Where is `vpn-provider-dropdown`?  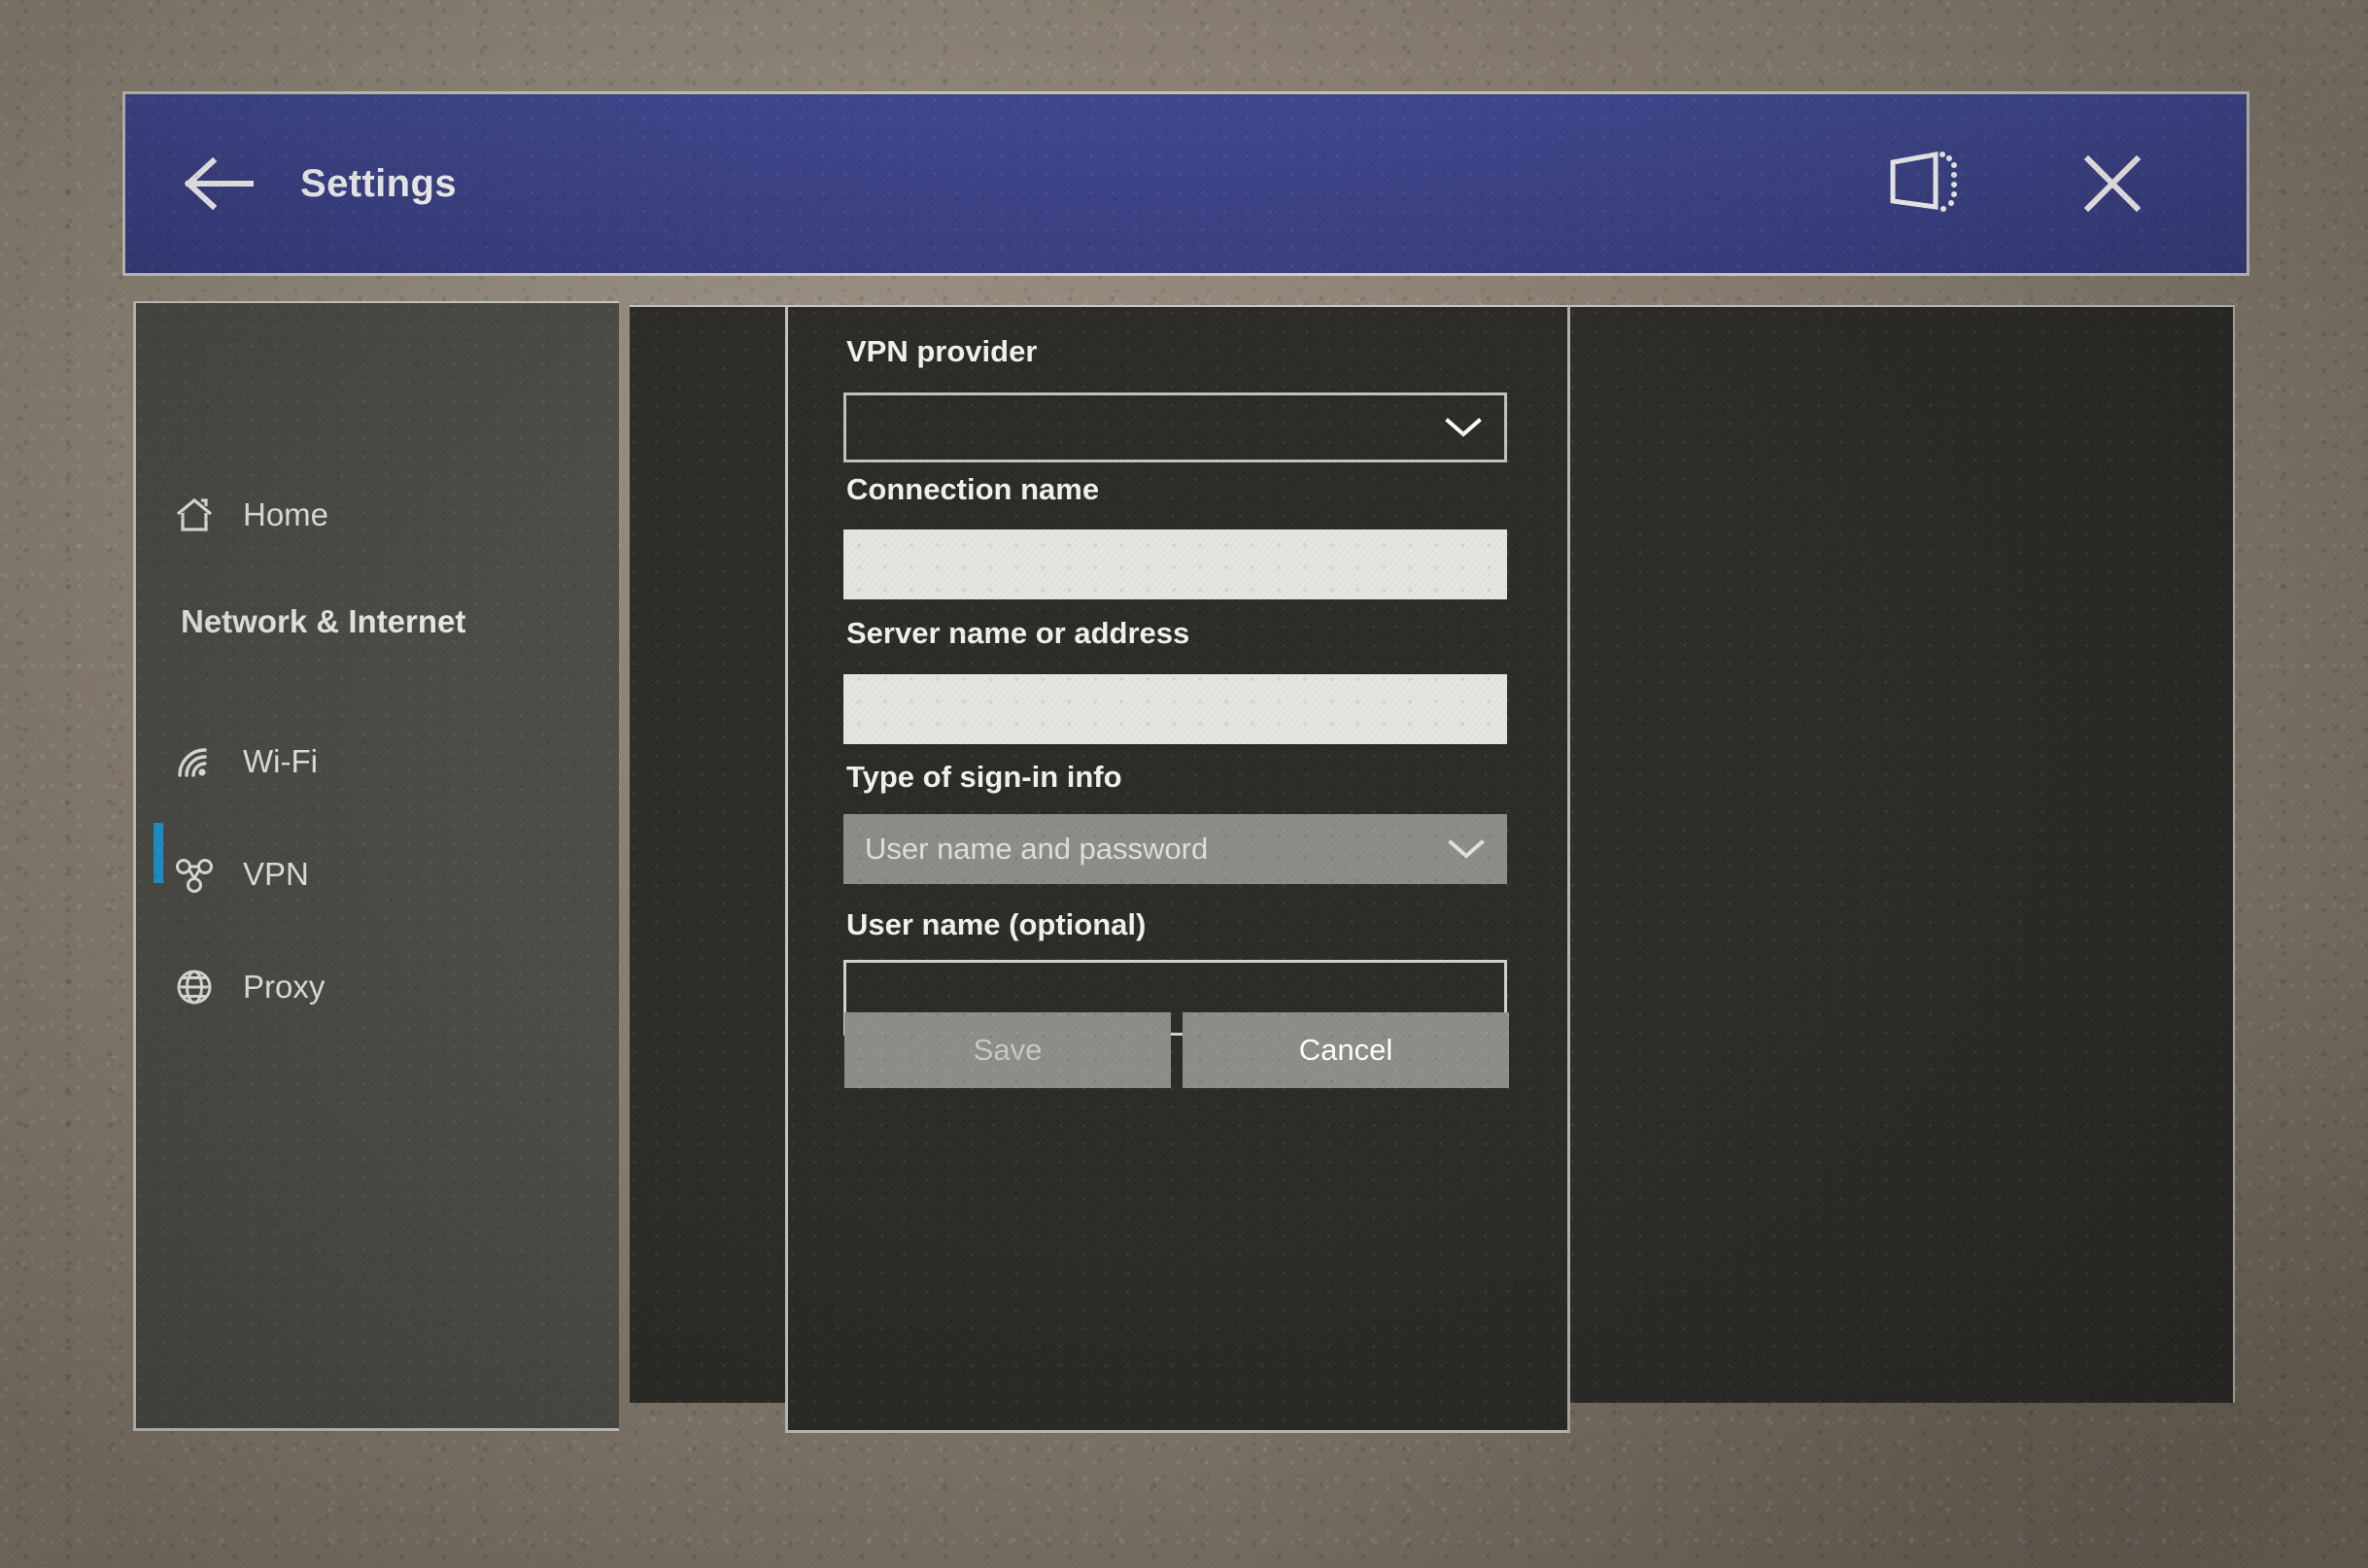
vpn-provider-dropdown is located at coordinates (1175, 427).